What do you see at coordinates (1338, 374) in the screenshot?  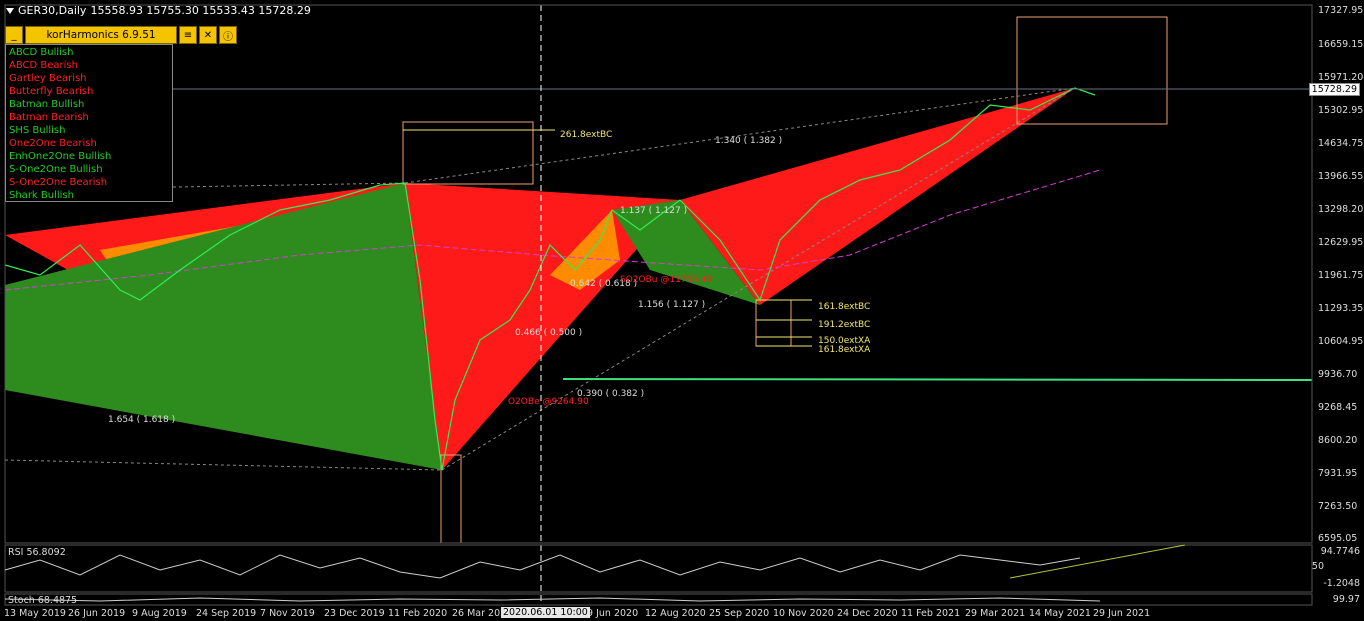 I see `price-label: 9936.70` at bounding box center [1338, 374].